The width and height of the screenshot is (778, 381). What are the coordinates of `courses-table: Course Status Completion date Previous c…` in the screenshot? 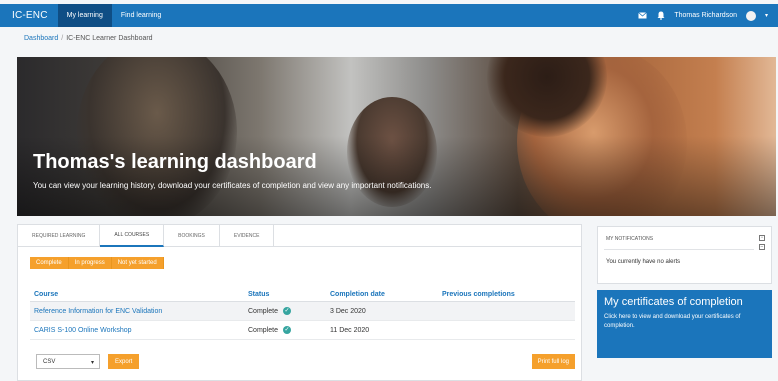 It's located at (302, 314).